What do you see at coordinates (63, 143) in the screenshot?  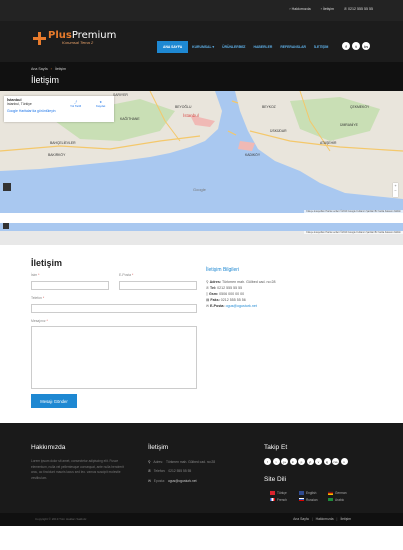 I see `map-label: BAHÇELİEVLER` at bounding box center [63, 143].